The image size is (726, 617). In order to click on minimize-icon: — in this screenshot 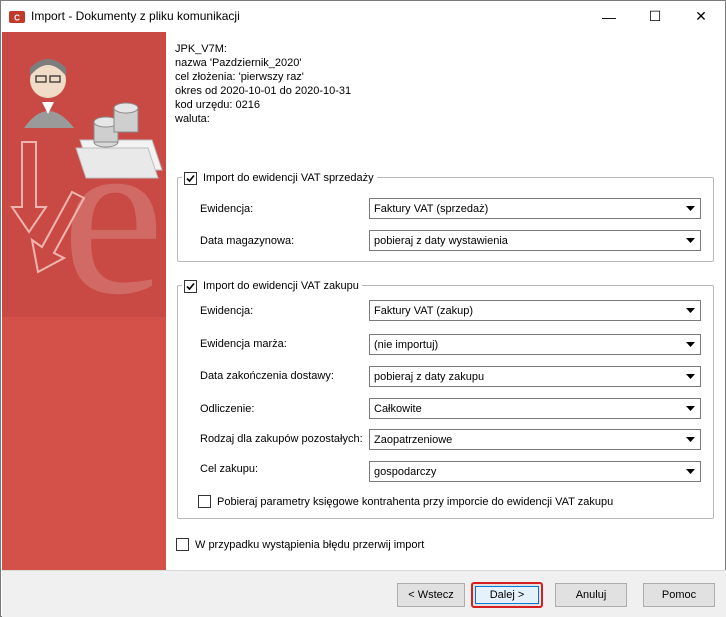, I will do `click(609, 16)`.